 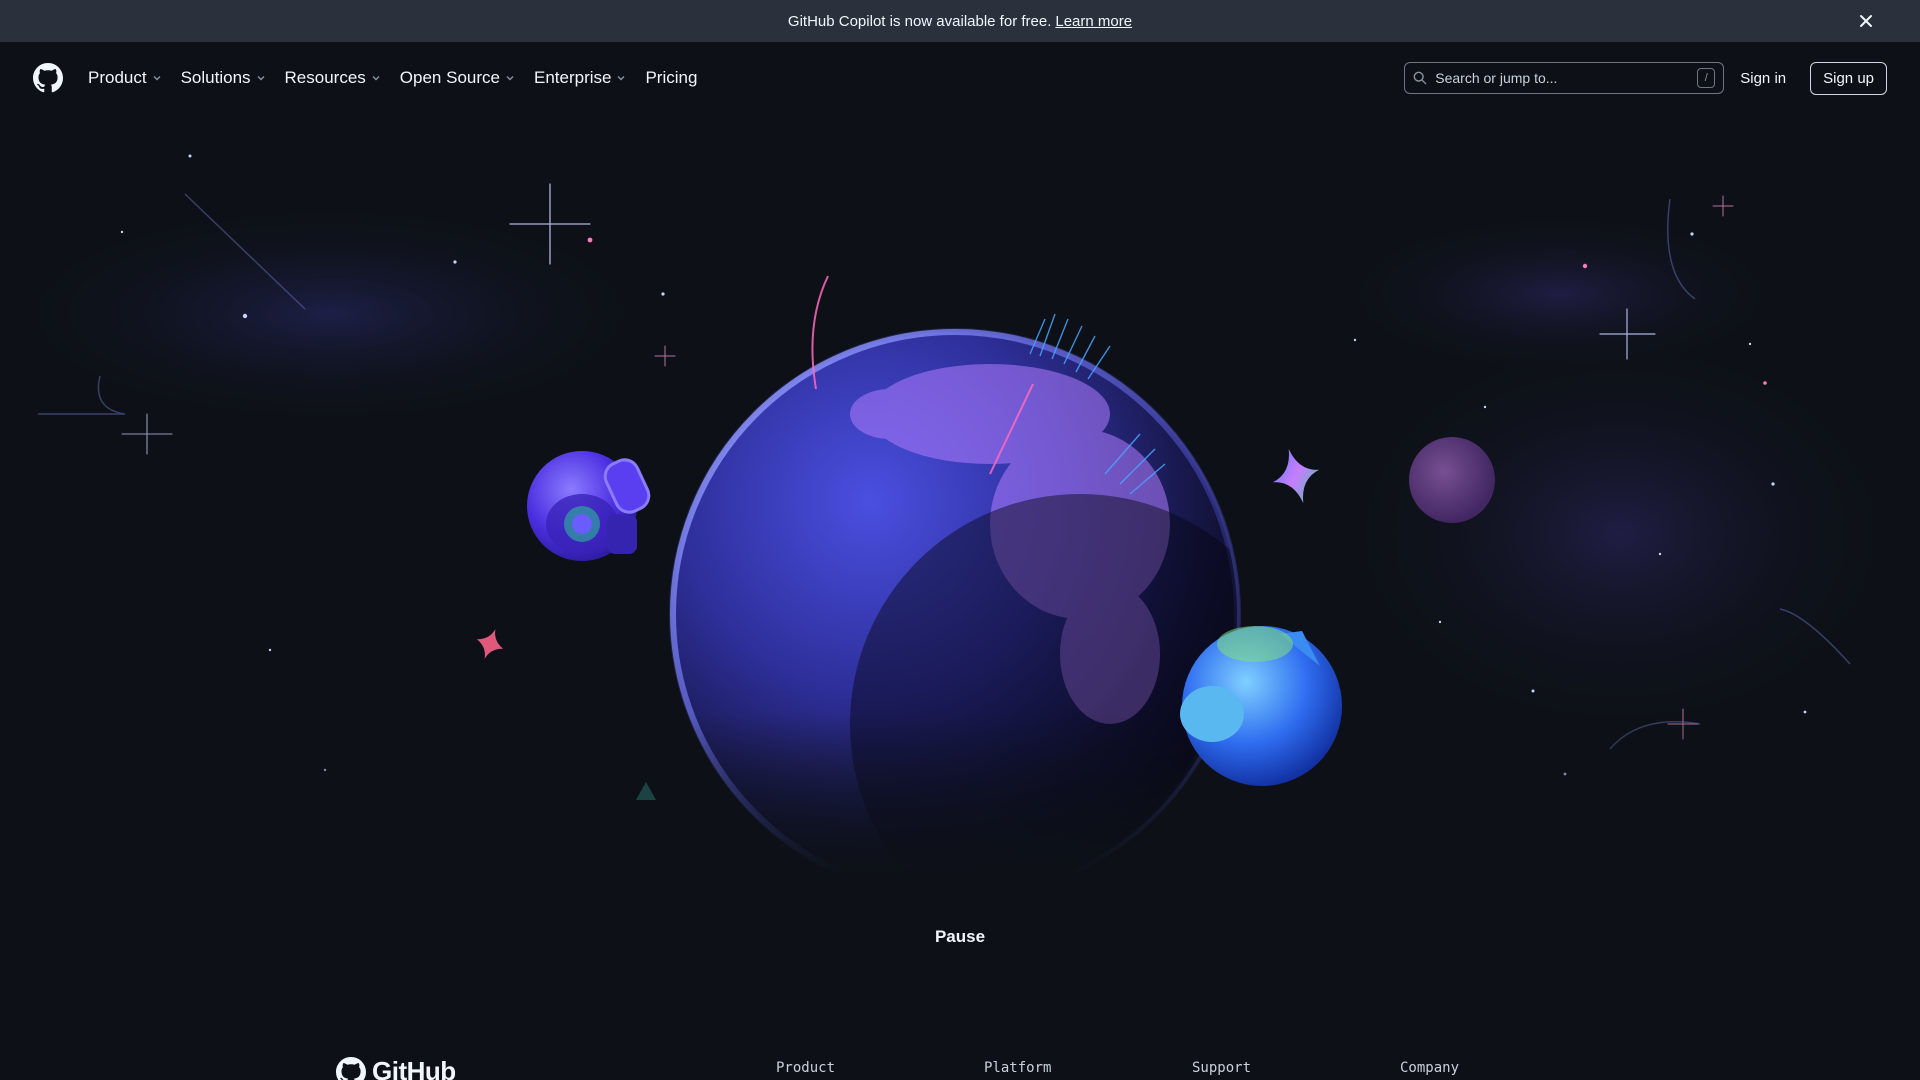 I want to click on star-sparkle-icon, so click(x=490, y=644).